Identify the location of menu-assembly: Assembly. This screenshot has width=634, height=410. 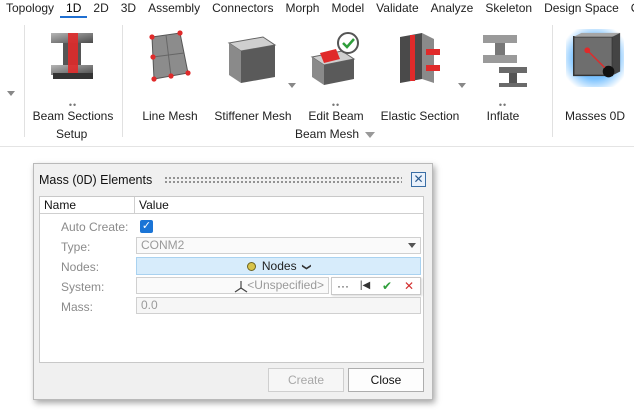
(174, 9).